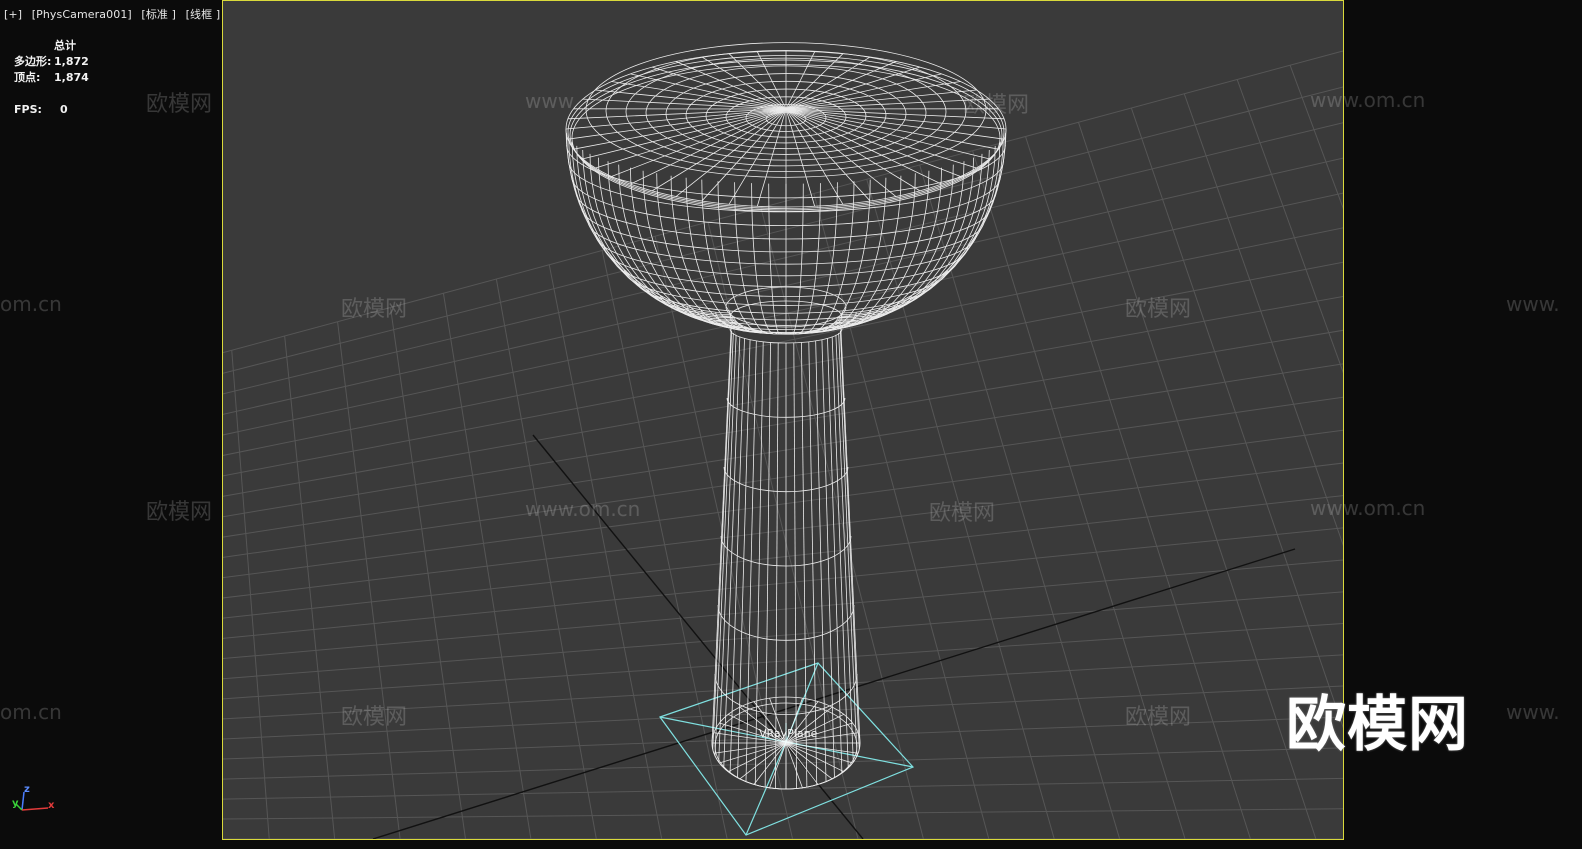 This screenshot has height=849, width=1582. Describe the element at coordinates (31, 712) in the screenshot. I see `watermark-url-7: om.cn` at that location.